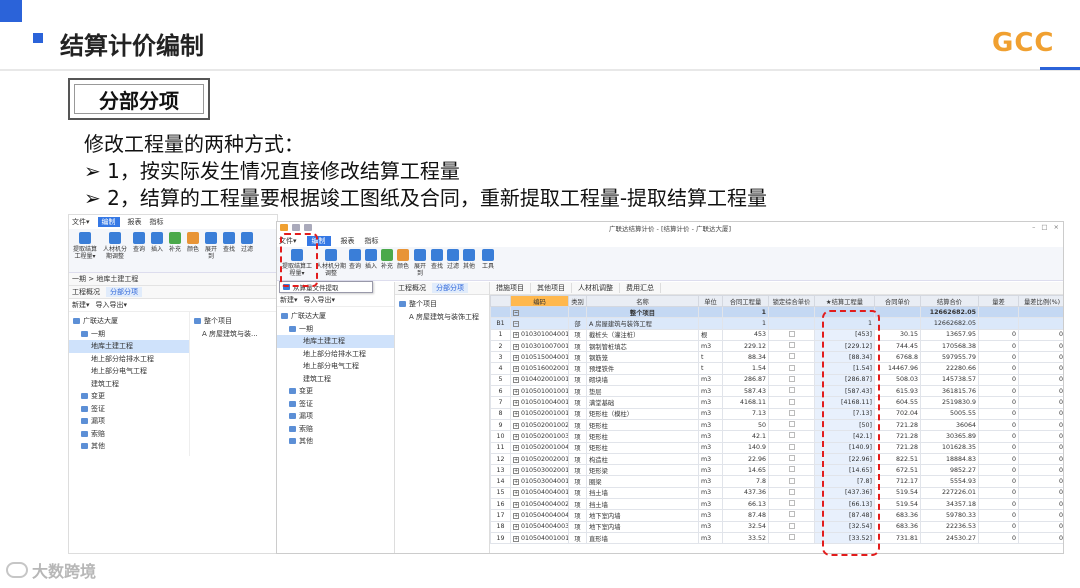 Image resolution: width=1080 pixels, height=588 pixels. What do you see at coordinates (745, 436) in the screenshot?
I see `cell-qty: 42.1` at bounding box center [745, 436].